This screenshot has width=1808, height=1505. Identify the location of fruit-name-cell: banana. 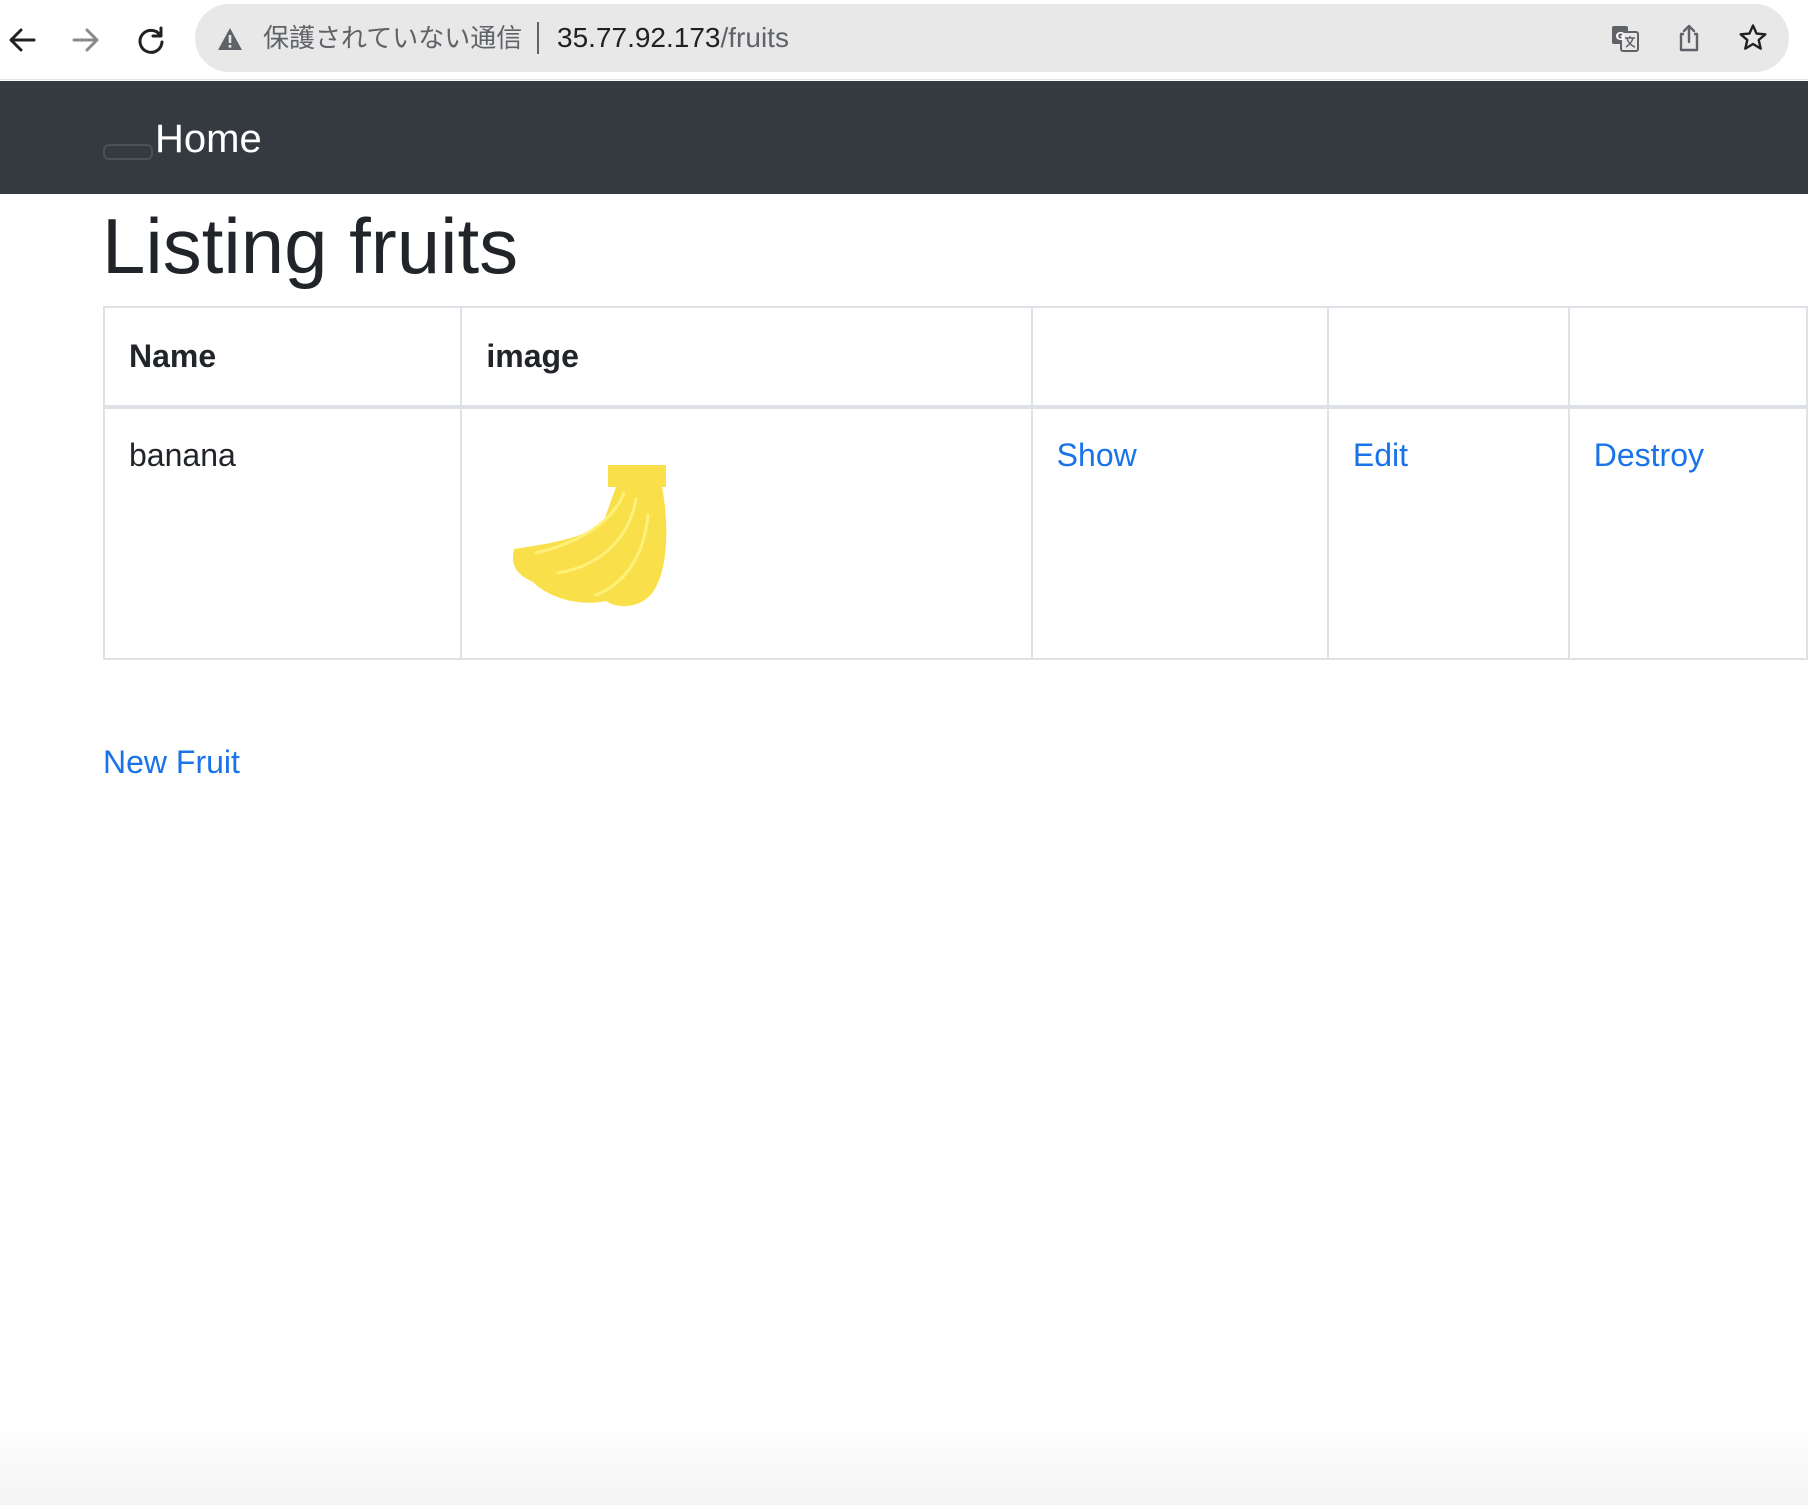
(282, 533).